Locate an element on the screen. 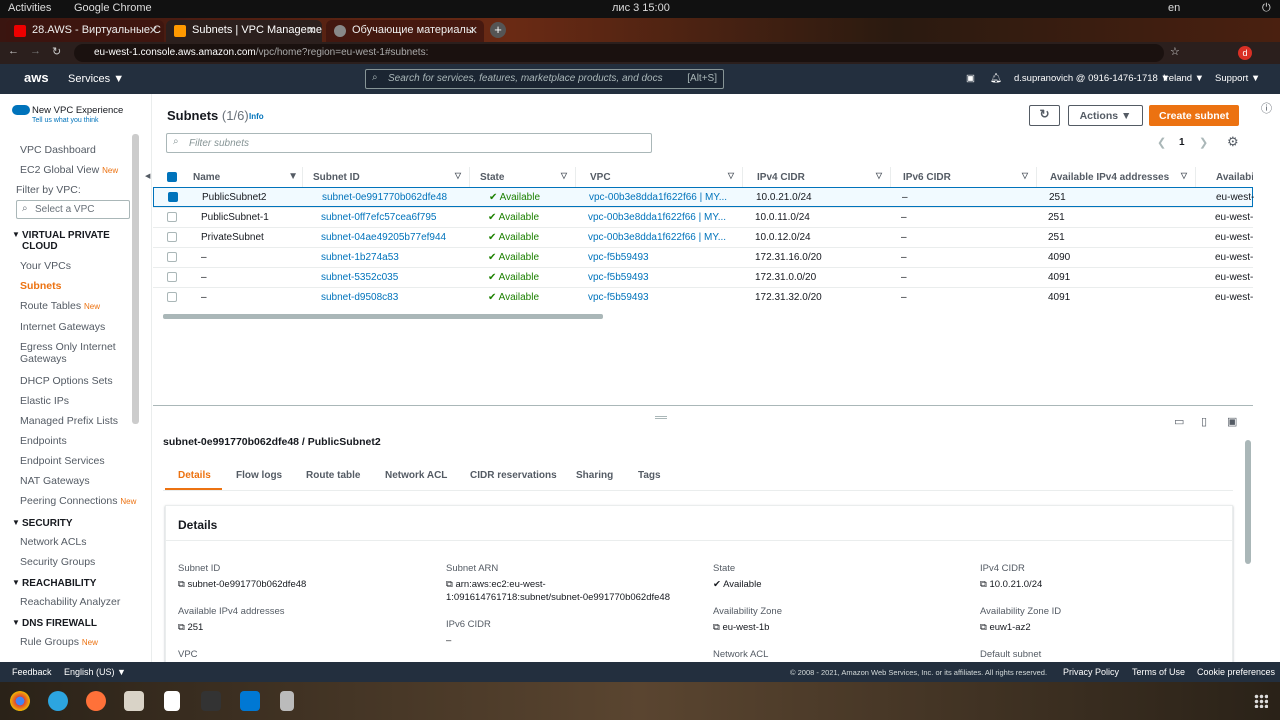 The height and width of the screenshot is (720, 1280). telegram-icon is located at coordinates (58, 701).